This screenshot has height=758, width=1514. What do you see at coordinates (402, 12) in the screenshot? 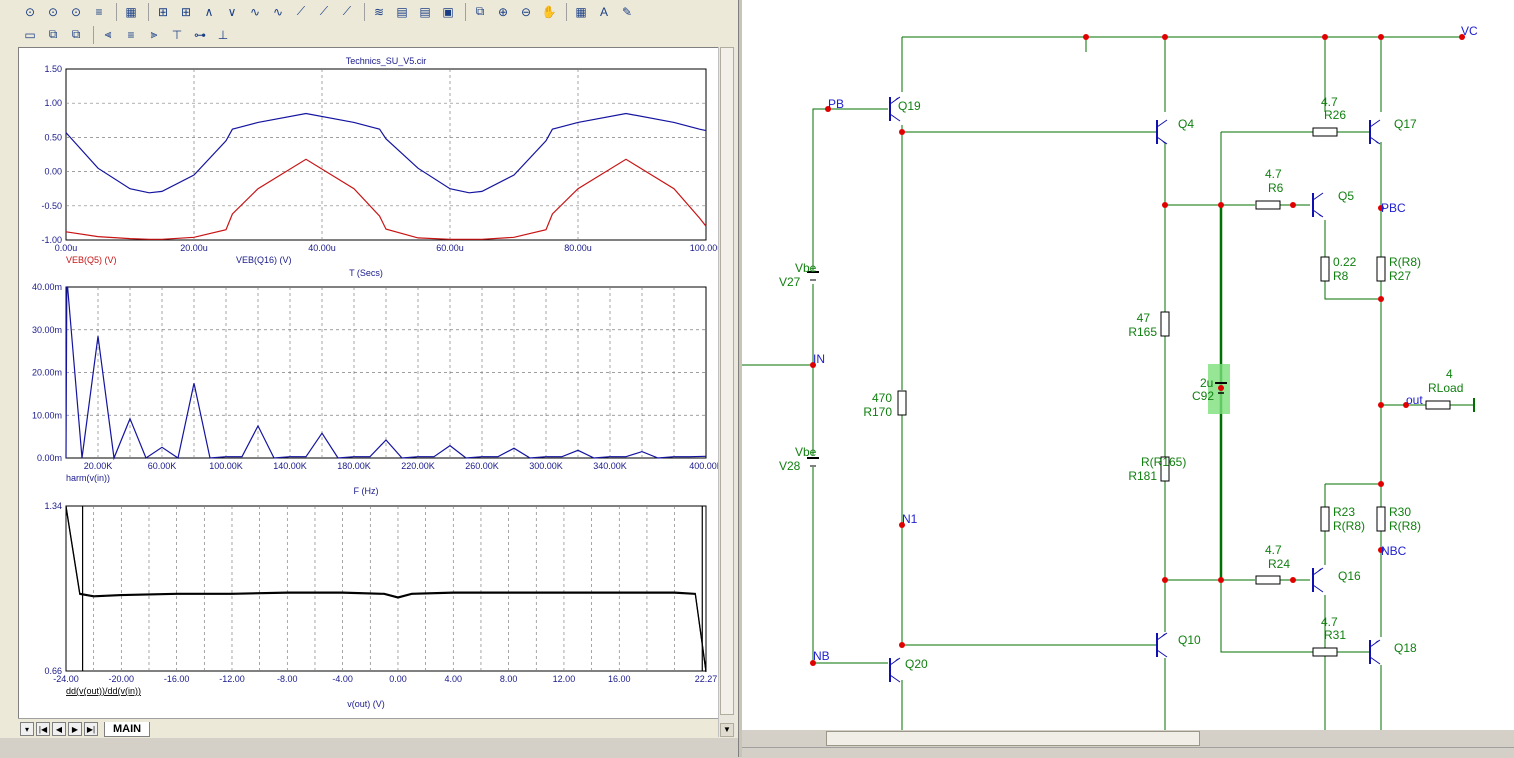
I see `notes-icon: ▤` at bounding box center [402, 12].